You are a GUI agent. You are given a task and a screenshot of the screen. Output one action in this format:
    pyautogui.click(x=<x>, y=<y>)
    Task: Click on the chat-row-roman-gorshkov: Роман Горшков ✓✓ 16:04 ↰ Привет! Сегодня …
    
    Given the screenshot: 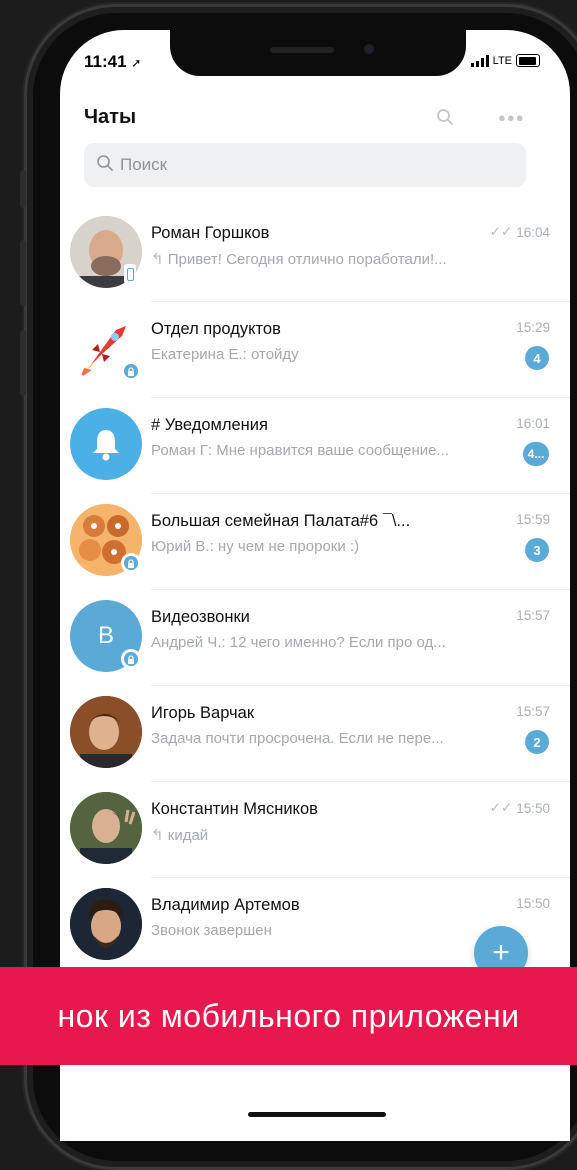 What is the action you would take?
    pyautogui.click(x=315, y=254)
    